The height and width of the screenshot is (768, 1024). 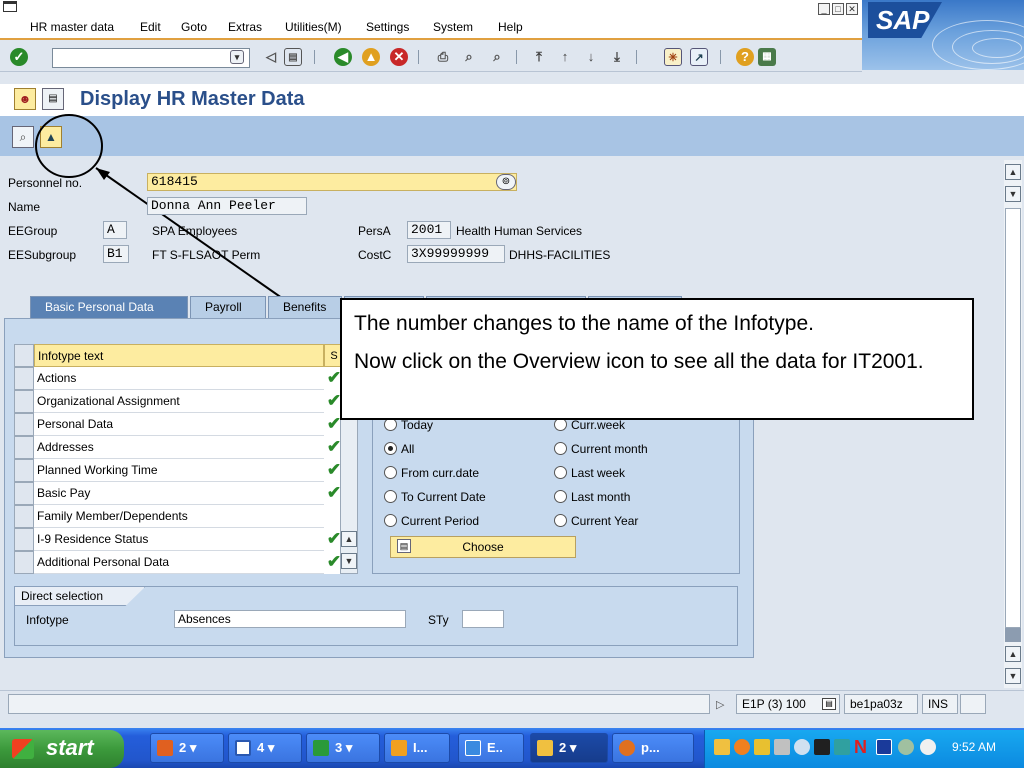 I want to click on radio-current-month: Current month, so click(x=601, y=449).